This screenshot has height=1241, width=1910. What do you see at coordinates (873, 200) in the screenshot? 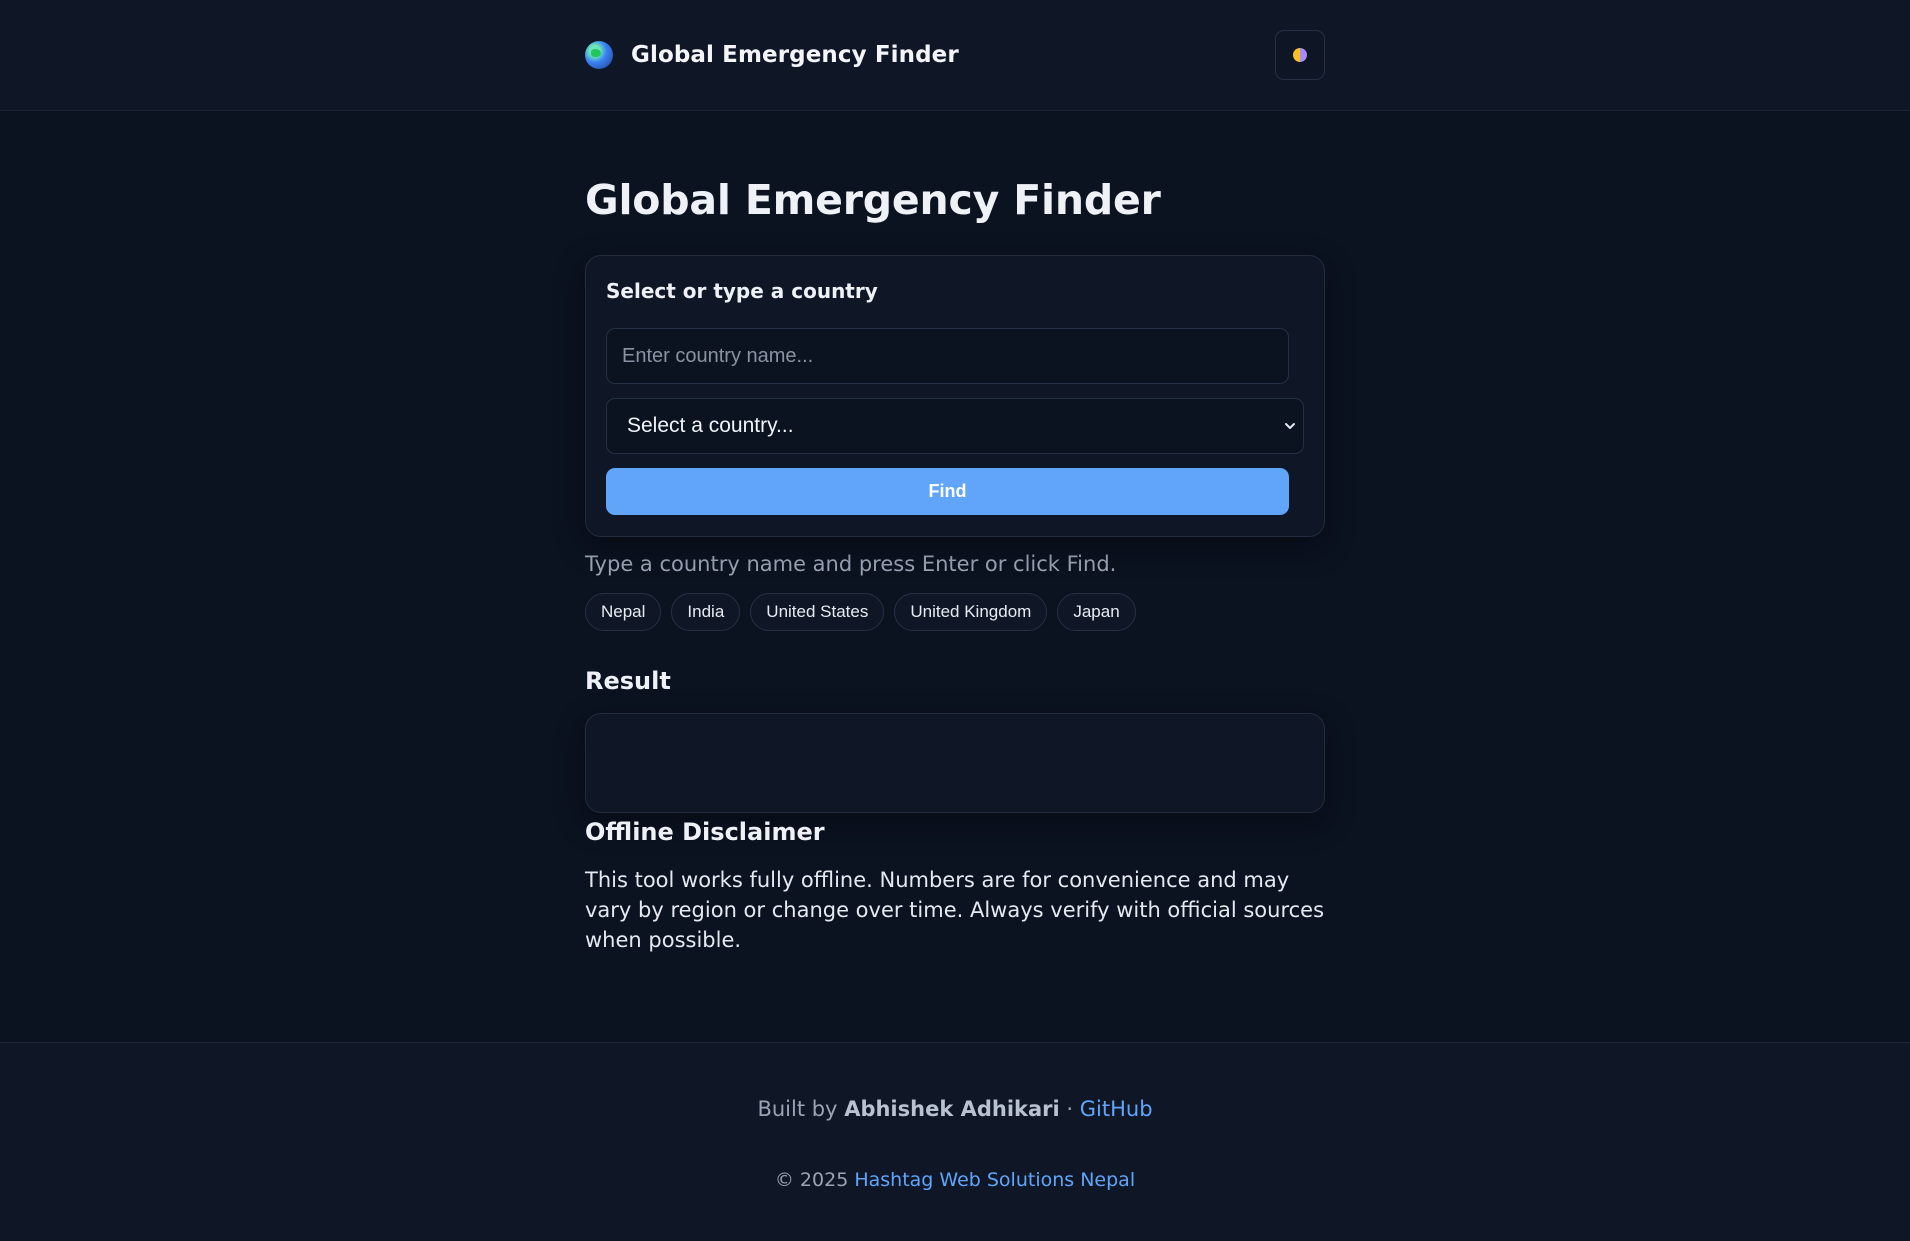
I see `page-title: Global Emergency Finder` at bounding box center [873, 200].